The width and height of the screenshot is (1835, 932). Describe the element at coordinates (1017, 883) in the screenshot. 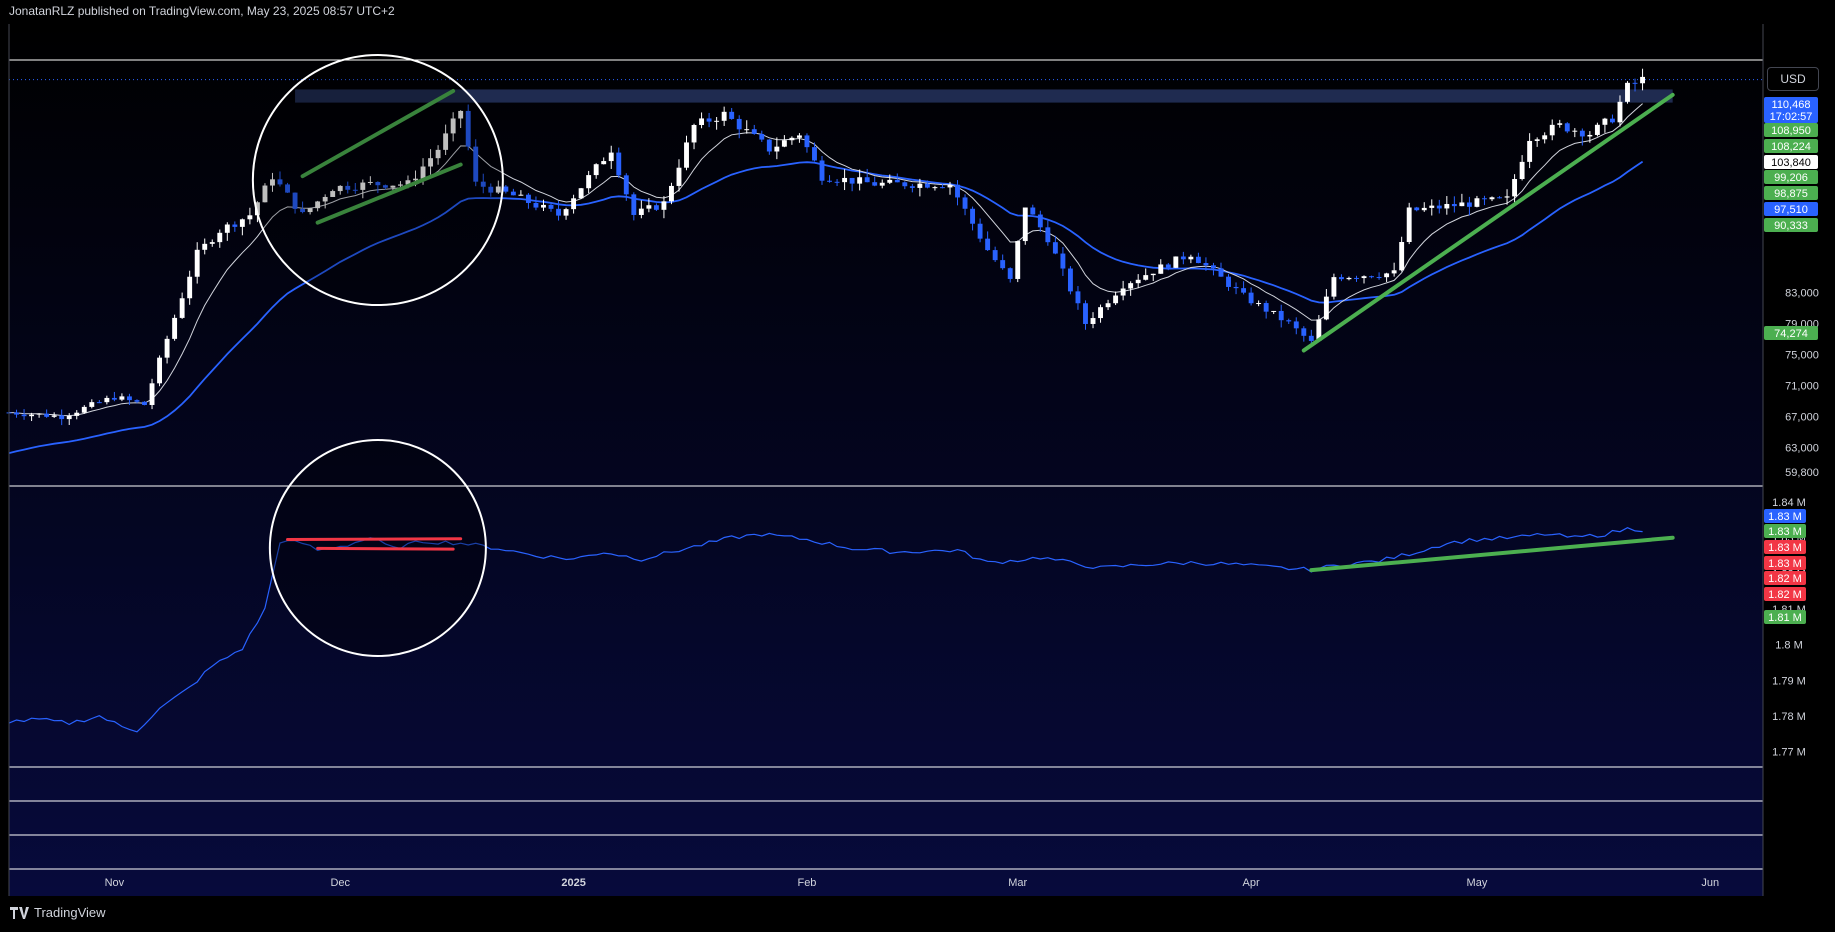

I see `time-tick-label: Mar` at that location.